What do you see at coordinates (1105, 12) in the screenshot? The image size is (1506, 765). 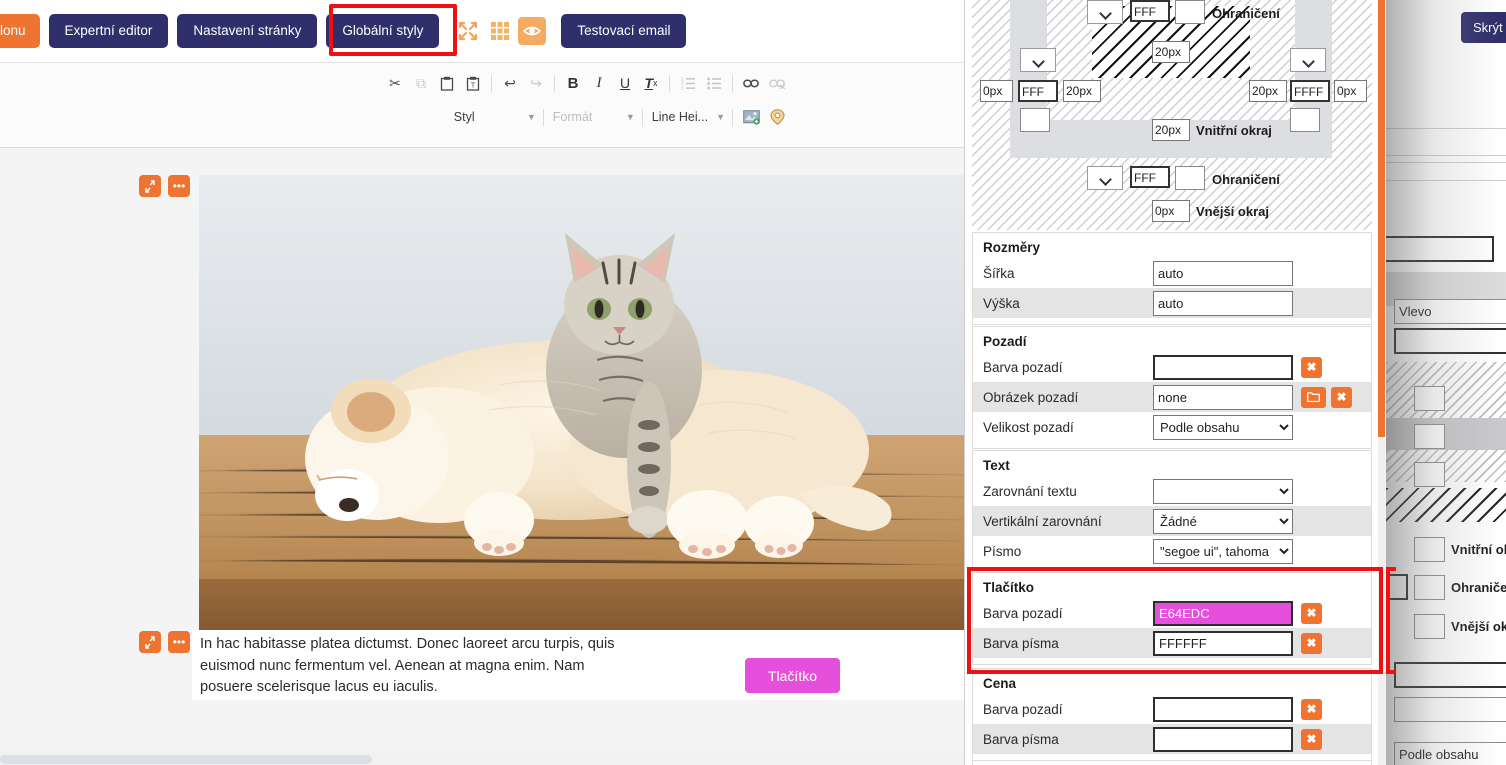 I see `border-top-style-select` at bounding box center [1105, 12].